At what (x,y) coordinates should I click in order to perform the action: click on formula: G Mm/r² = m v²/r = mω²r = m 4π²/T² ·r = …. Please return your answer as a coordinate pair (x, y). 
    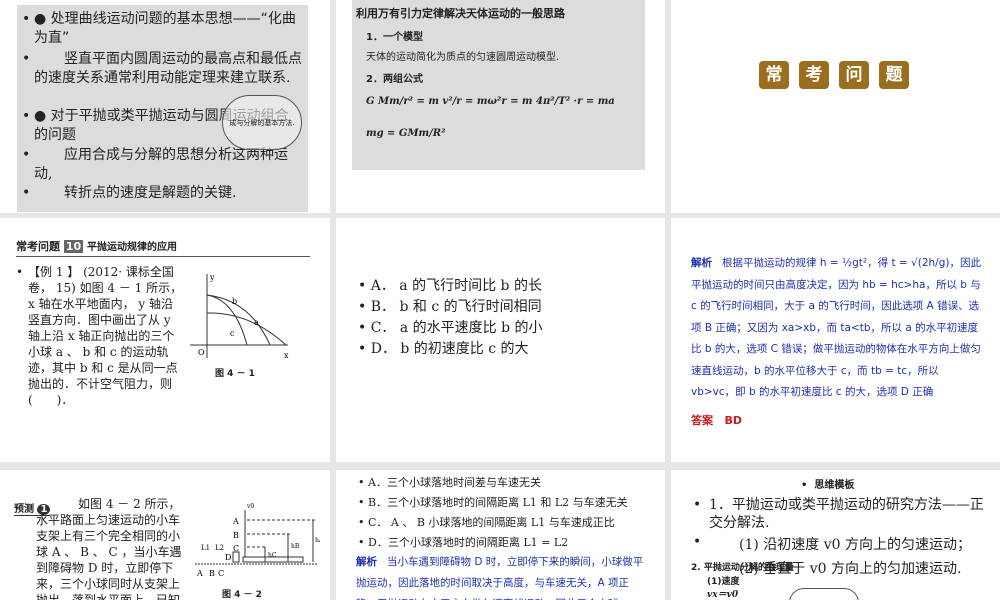
    Looking at the image, I should click on (490, 101).